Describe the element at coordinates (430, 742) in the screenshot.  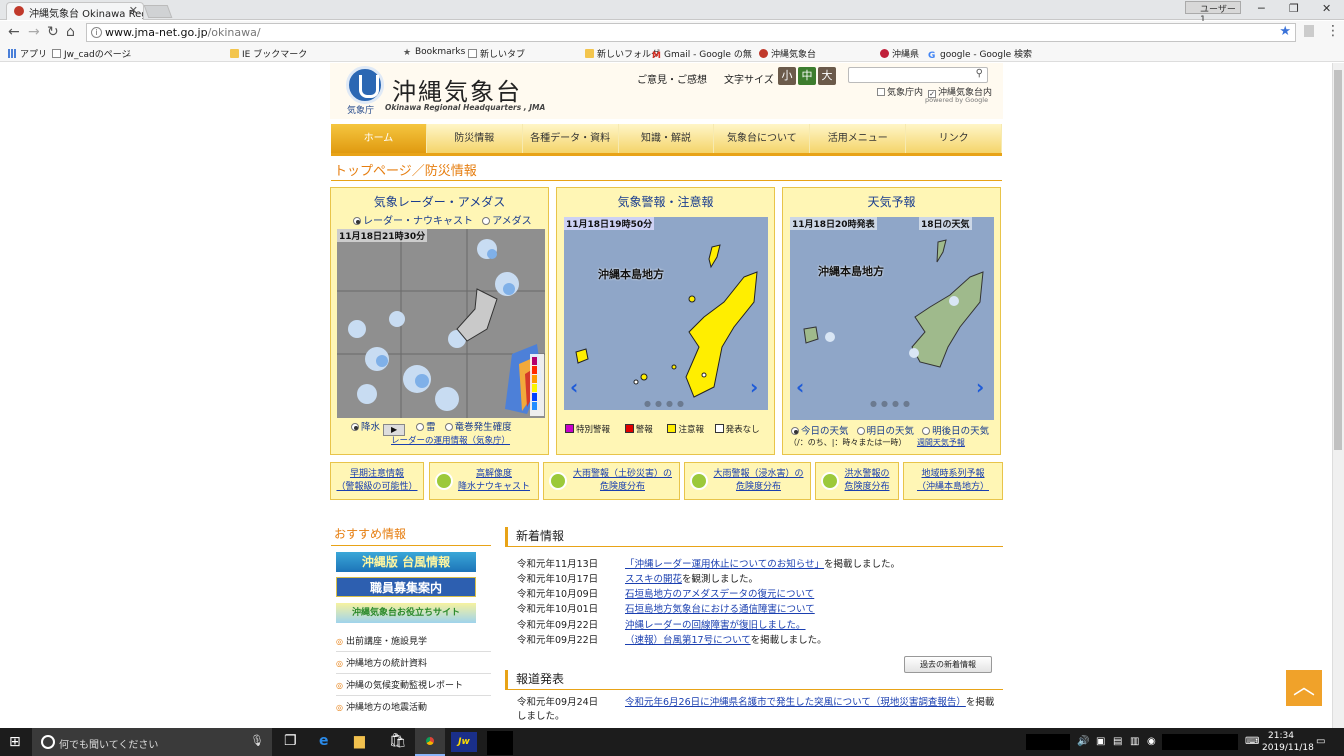
I see `chrome-taskbar-button` at that location.